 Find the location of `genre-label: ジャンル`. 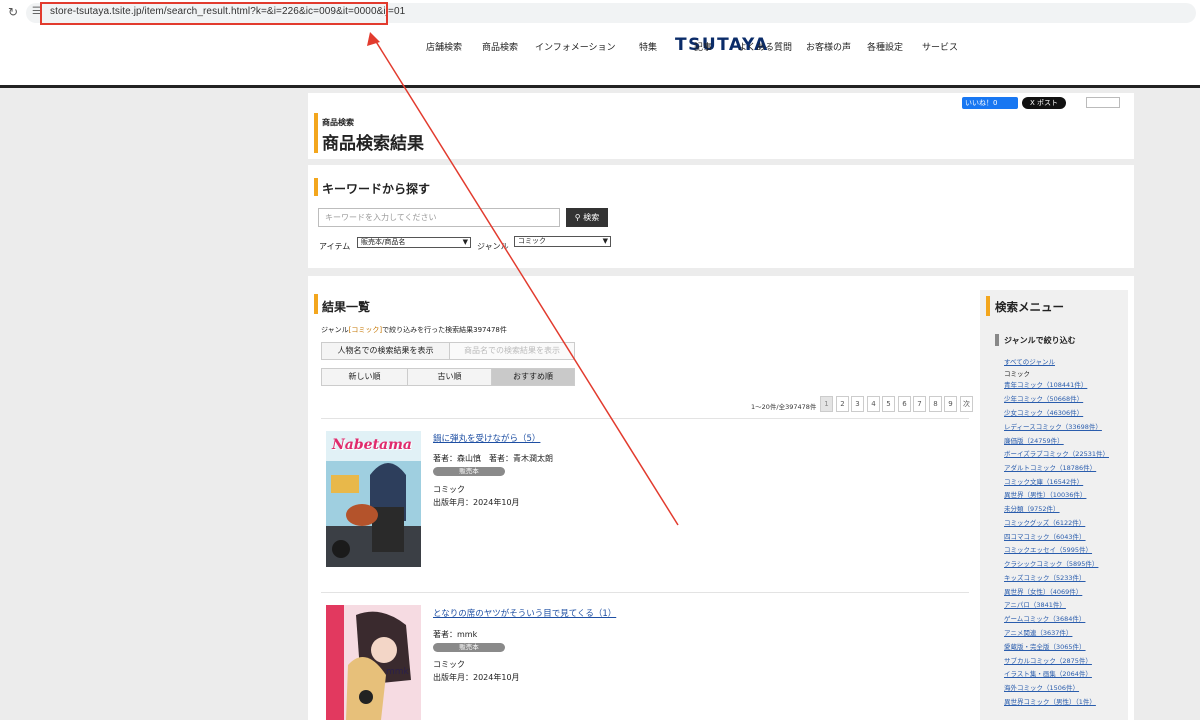

genre-label: ジャンル is located at coordinates (493, 246).